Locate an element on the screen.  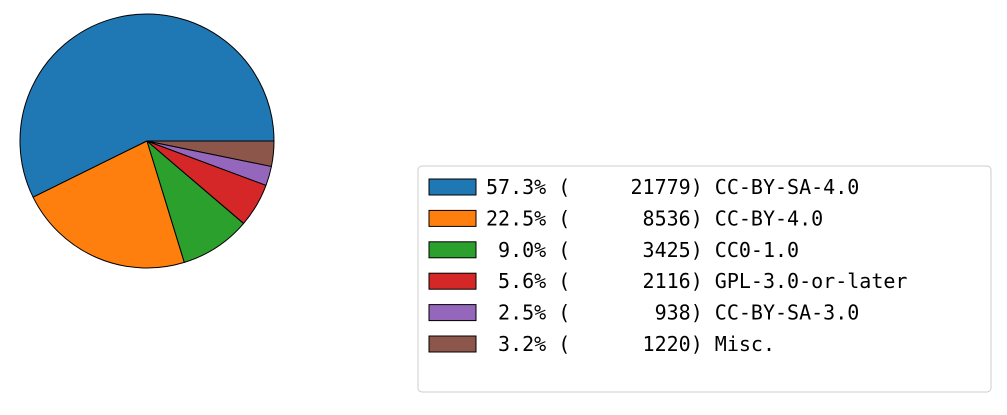
legend-label-cc0-1-0: 9.0% ( 3425) CC0-1.0 is located at coordinates (642, 250).